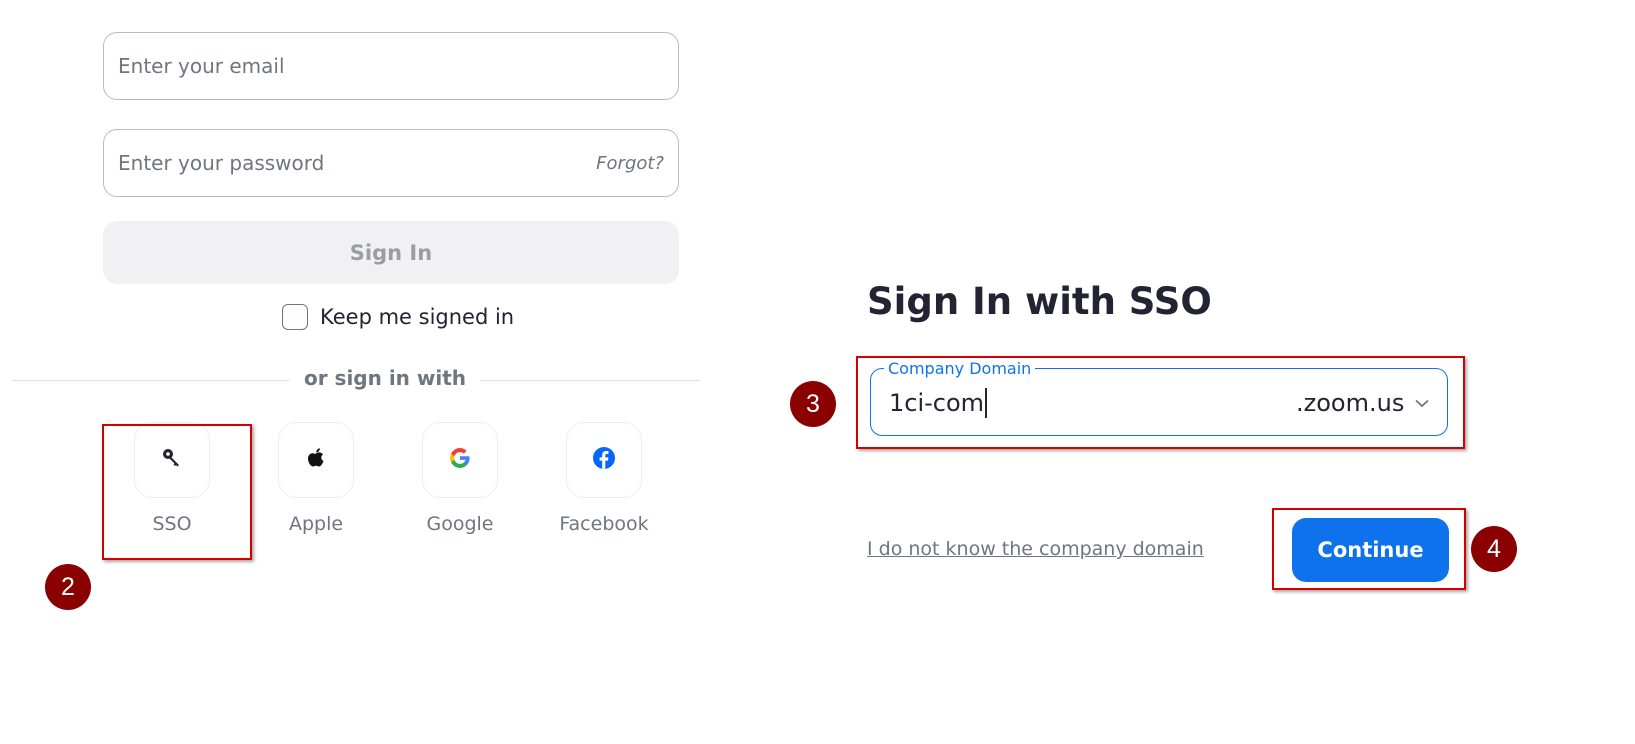 This screenshot has width=1635, height=744. Describe the element at coordinates (201, 66) in the screenshot. I see `email-placeholder: Enter your email` at that location.